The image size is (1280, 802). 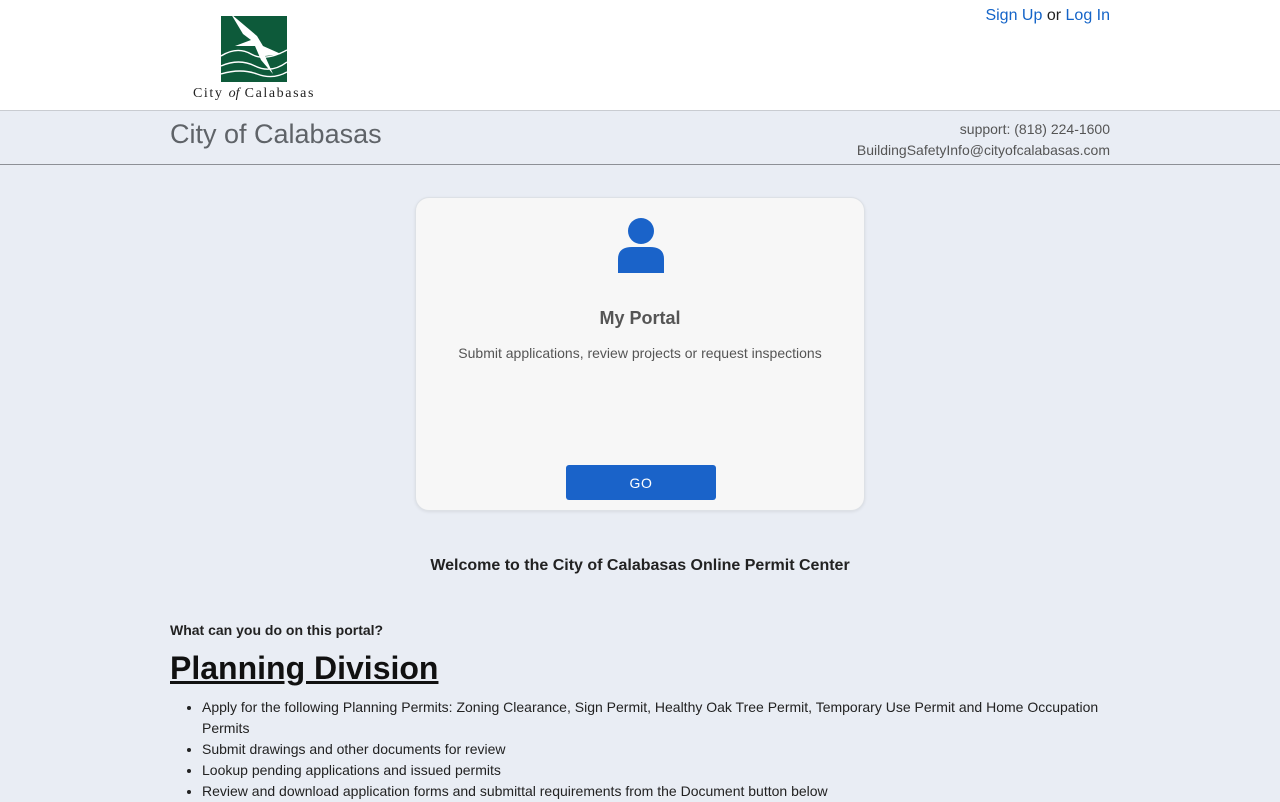 What do you see at coordinates (1034, 129) in the screenshot?
I see `support-phone: support: (818) 224-1600` at bounding box center [1034, 129].